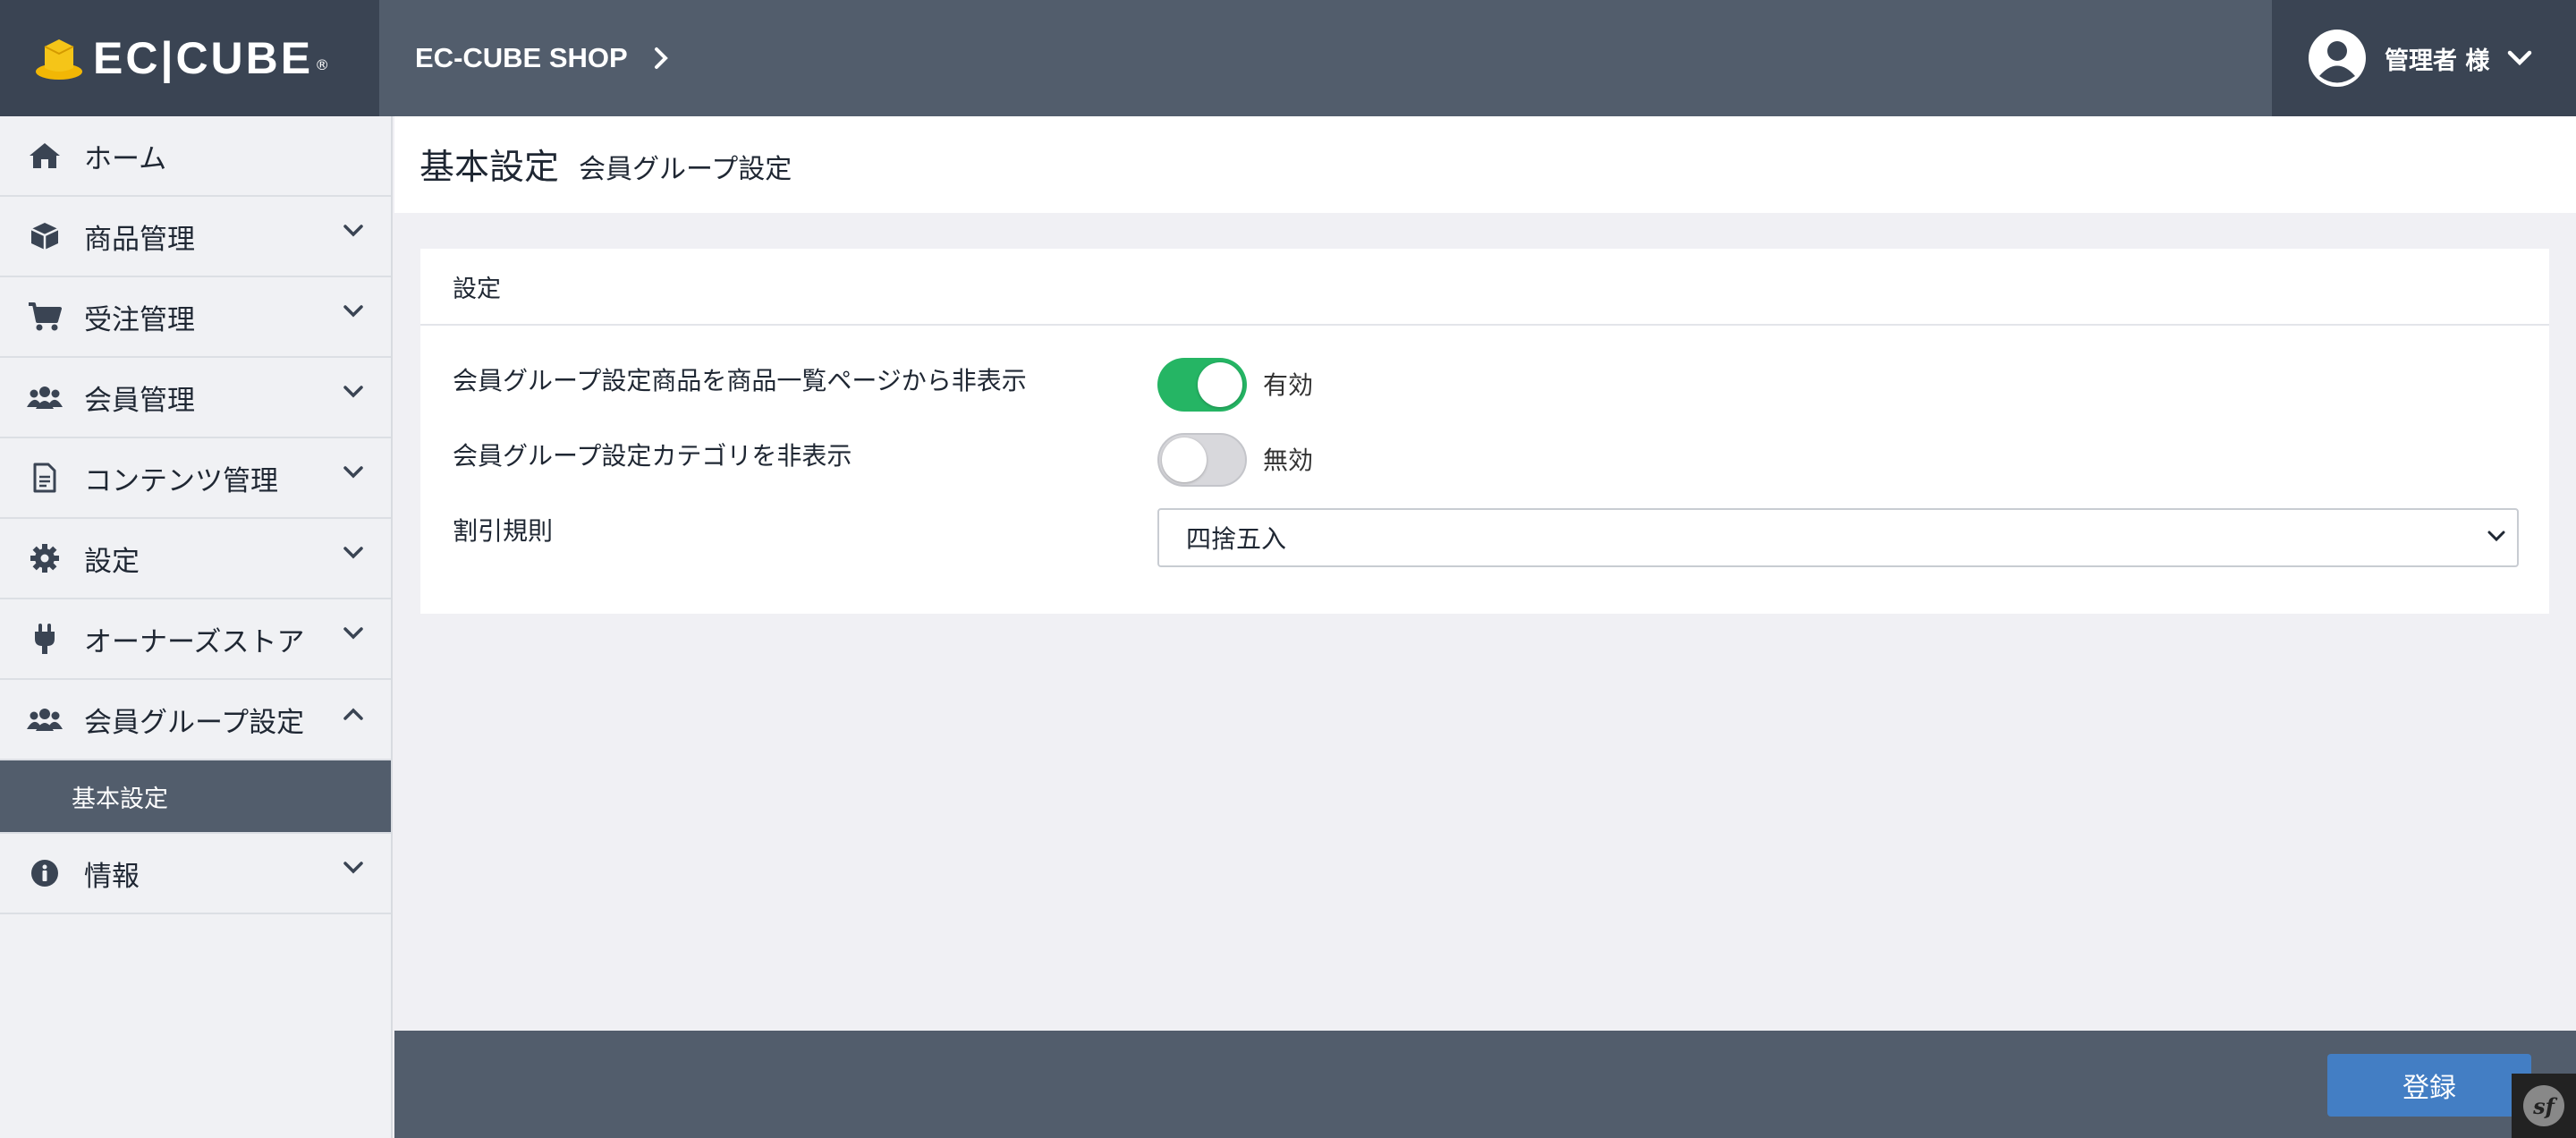  I want to click on sidebar-item-label: 情報, so click(112, 876).